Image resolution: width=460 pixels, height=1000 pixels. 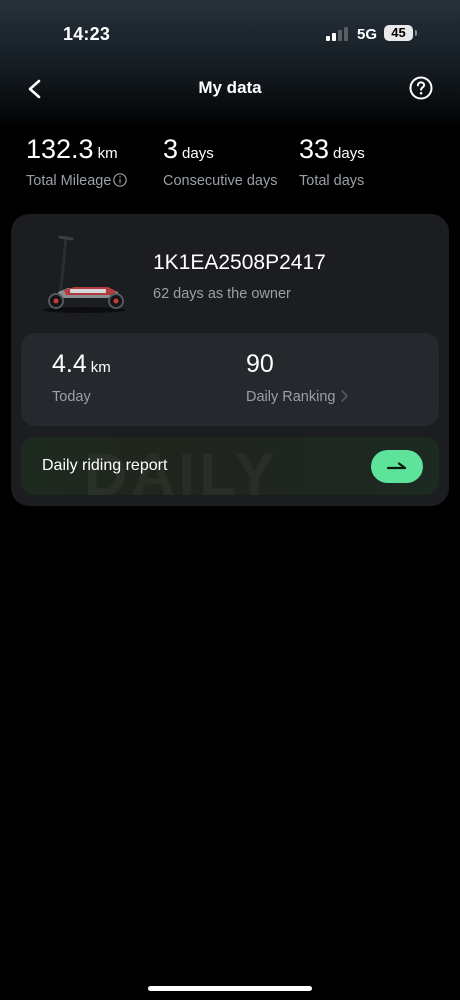 What do you see at coordinates (100, 367) in the screenshot?
I see `today-unit: km` at bounding box center [100, 367].